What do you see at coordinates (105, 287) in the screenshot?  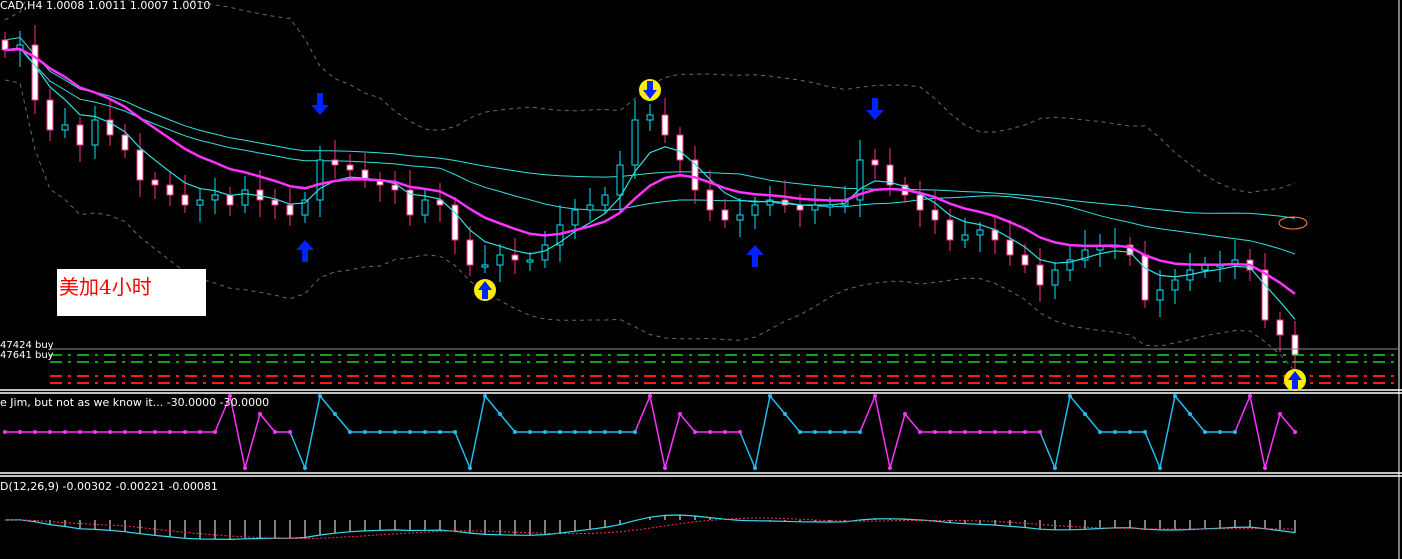 I see `annotation-text: 美加4小时` at bounding box center [105, 287].